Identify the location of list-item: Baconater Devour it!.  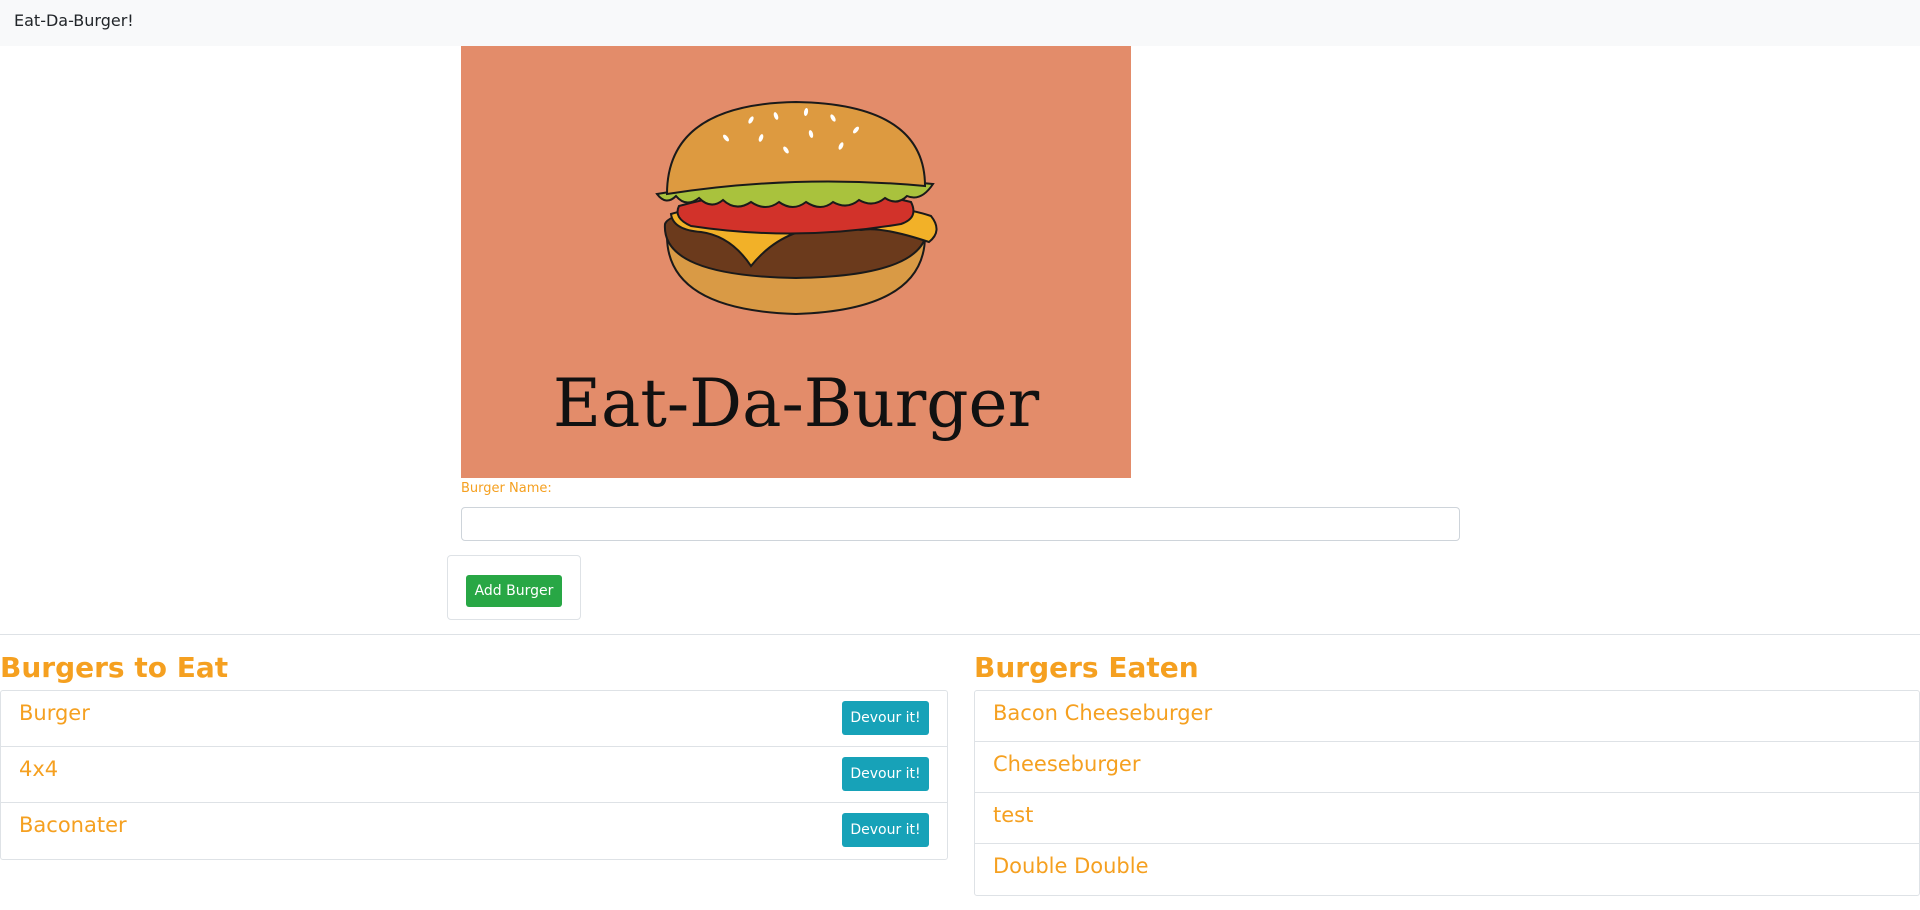
(474, 831).